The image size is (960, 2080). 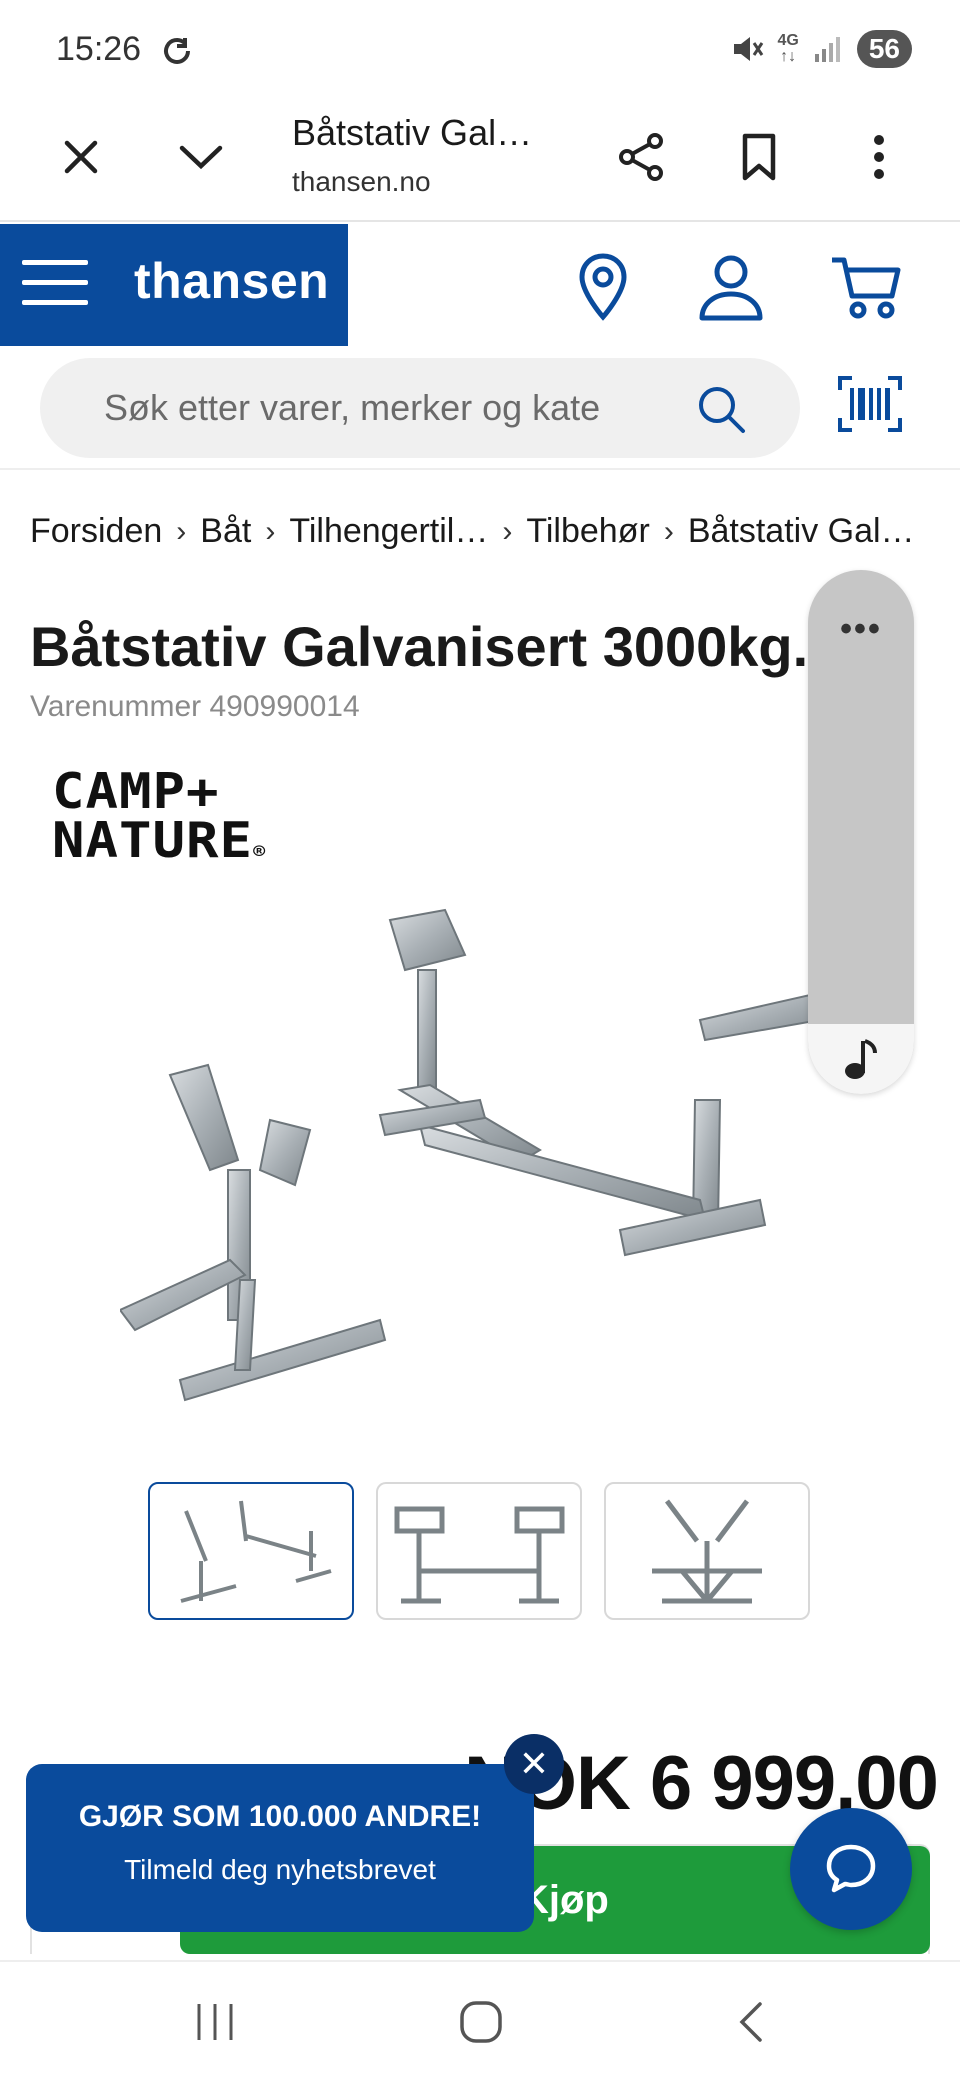 What do you see at coordinates (394, 408) in the screenshot?
I see `search-input` at bounding box center [394, 408].